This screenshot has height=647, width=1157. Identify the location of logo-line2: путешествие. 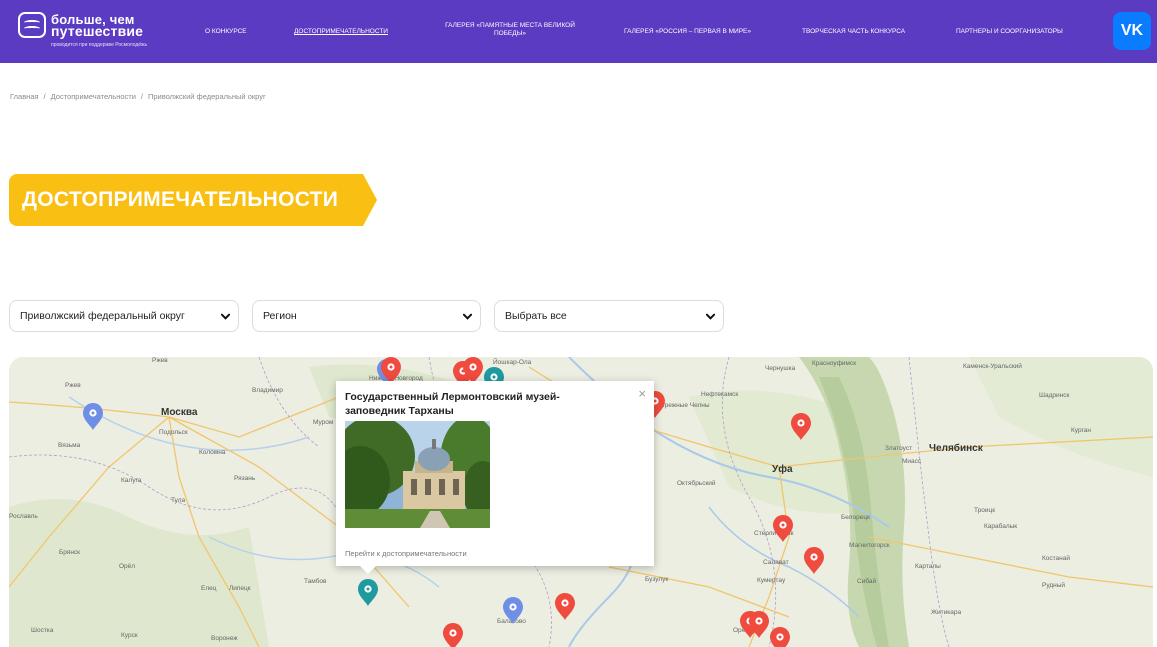
(97, 31).